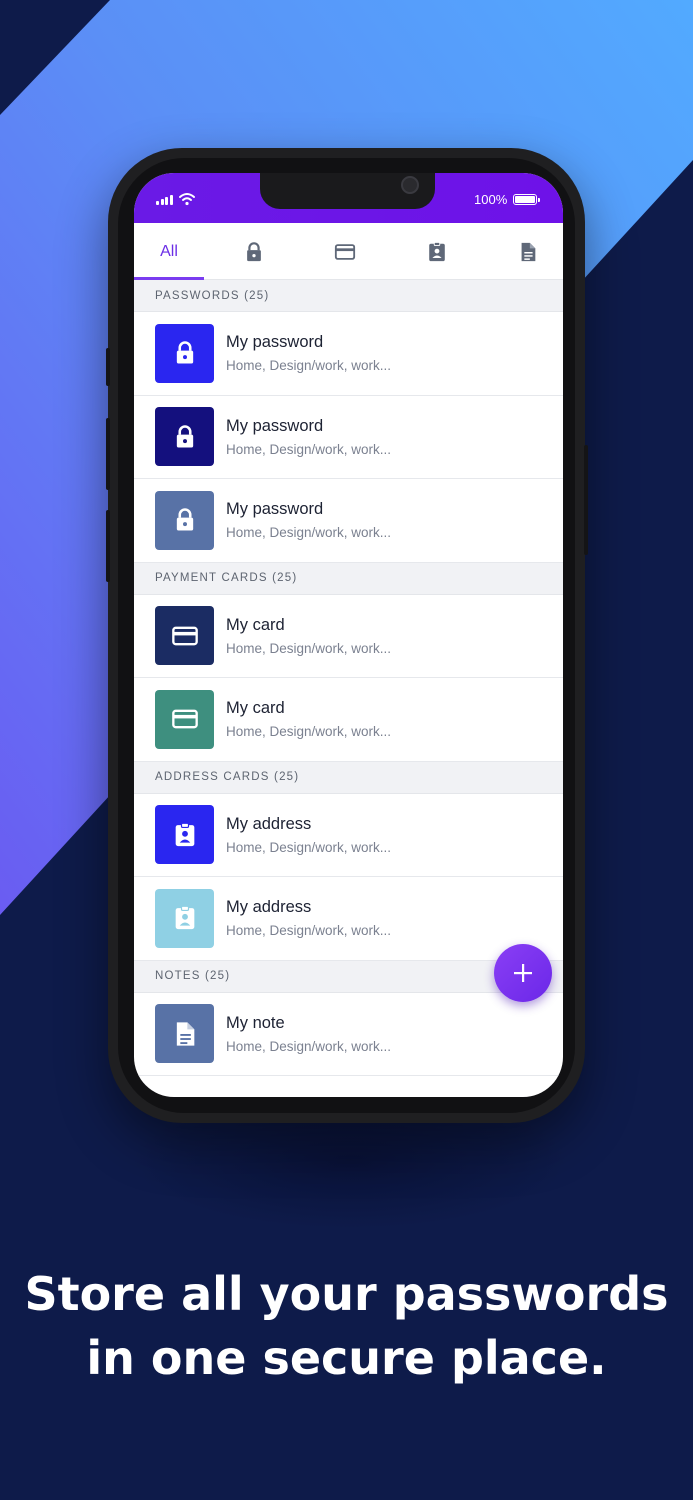  I want to click on add-item-button, so click(523, 973).